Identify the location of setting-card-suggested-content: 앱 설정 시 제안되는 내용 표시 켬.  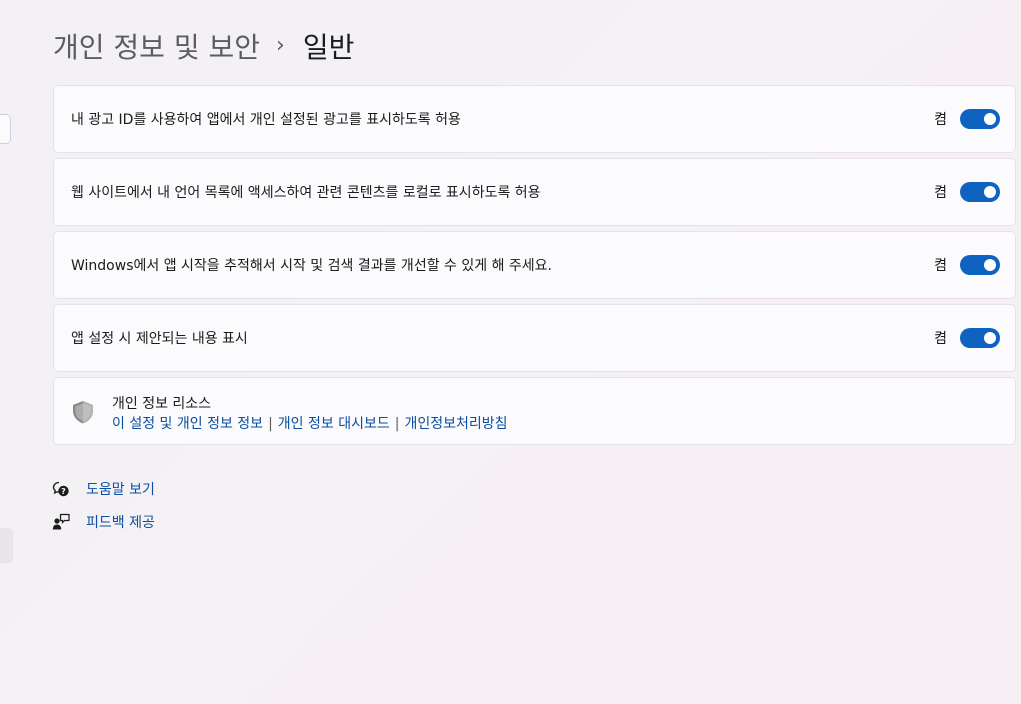
(534, 338).